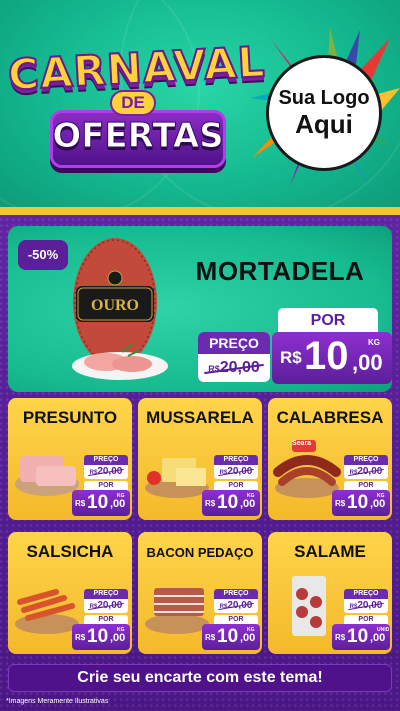 The height and width of the screenshot is (711, 400). What do you see at coordinates (330, 551) in the screenshot?
I see `product-name: SALAME` at bounding box center [330, 551].